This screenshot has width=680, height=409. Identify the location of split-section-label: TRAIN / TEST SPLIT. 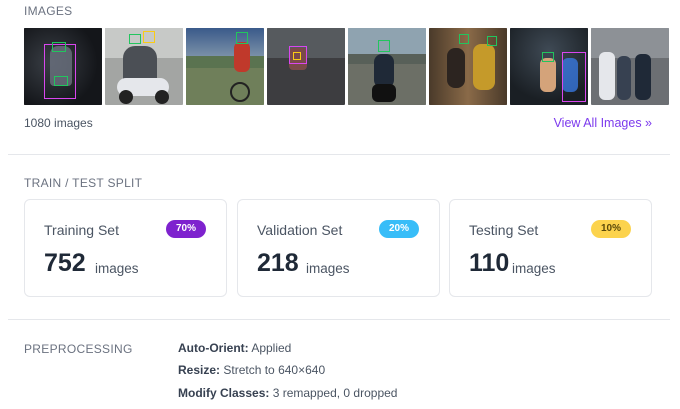
(83, 183).